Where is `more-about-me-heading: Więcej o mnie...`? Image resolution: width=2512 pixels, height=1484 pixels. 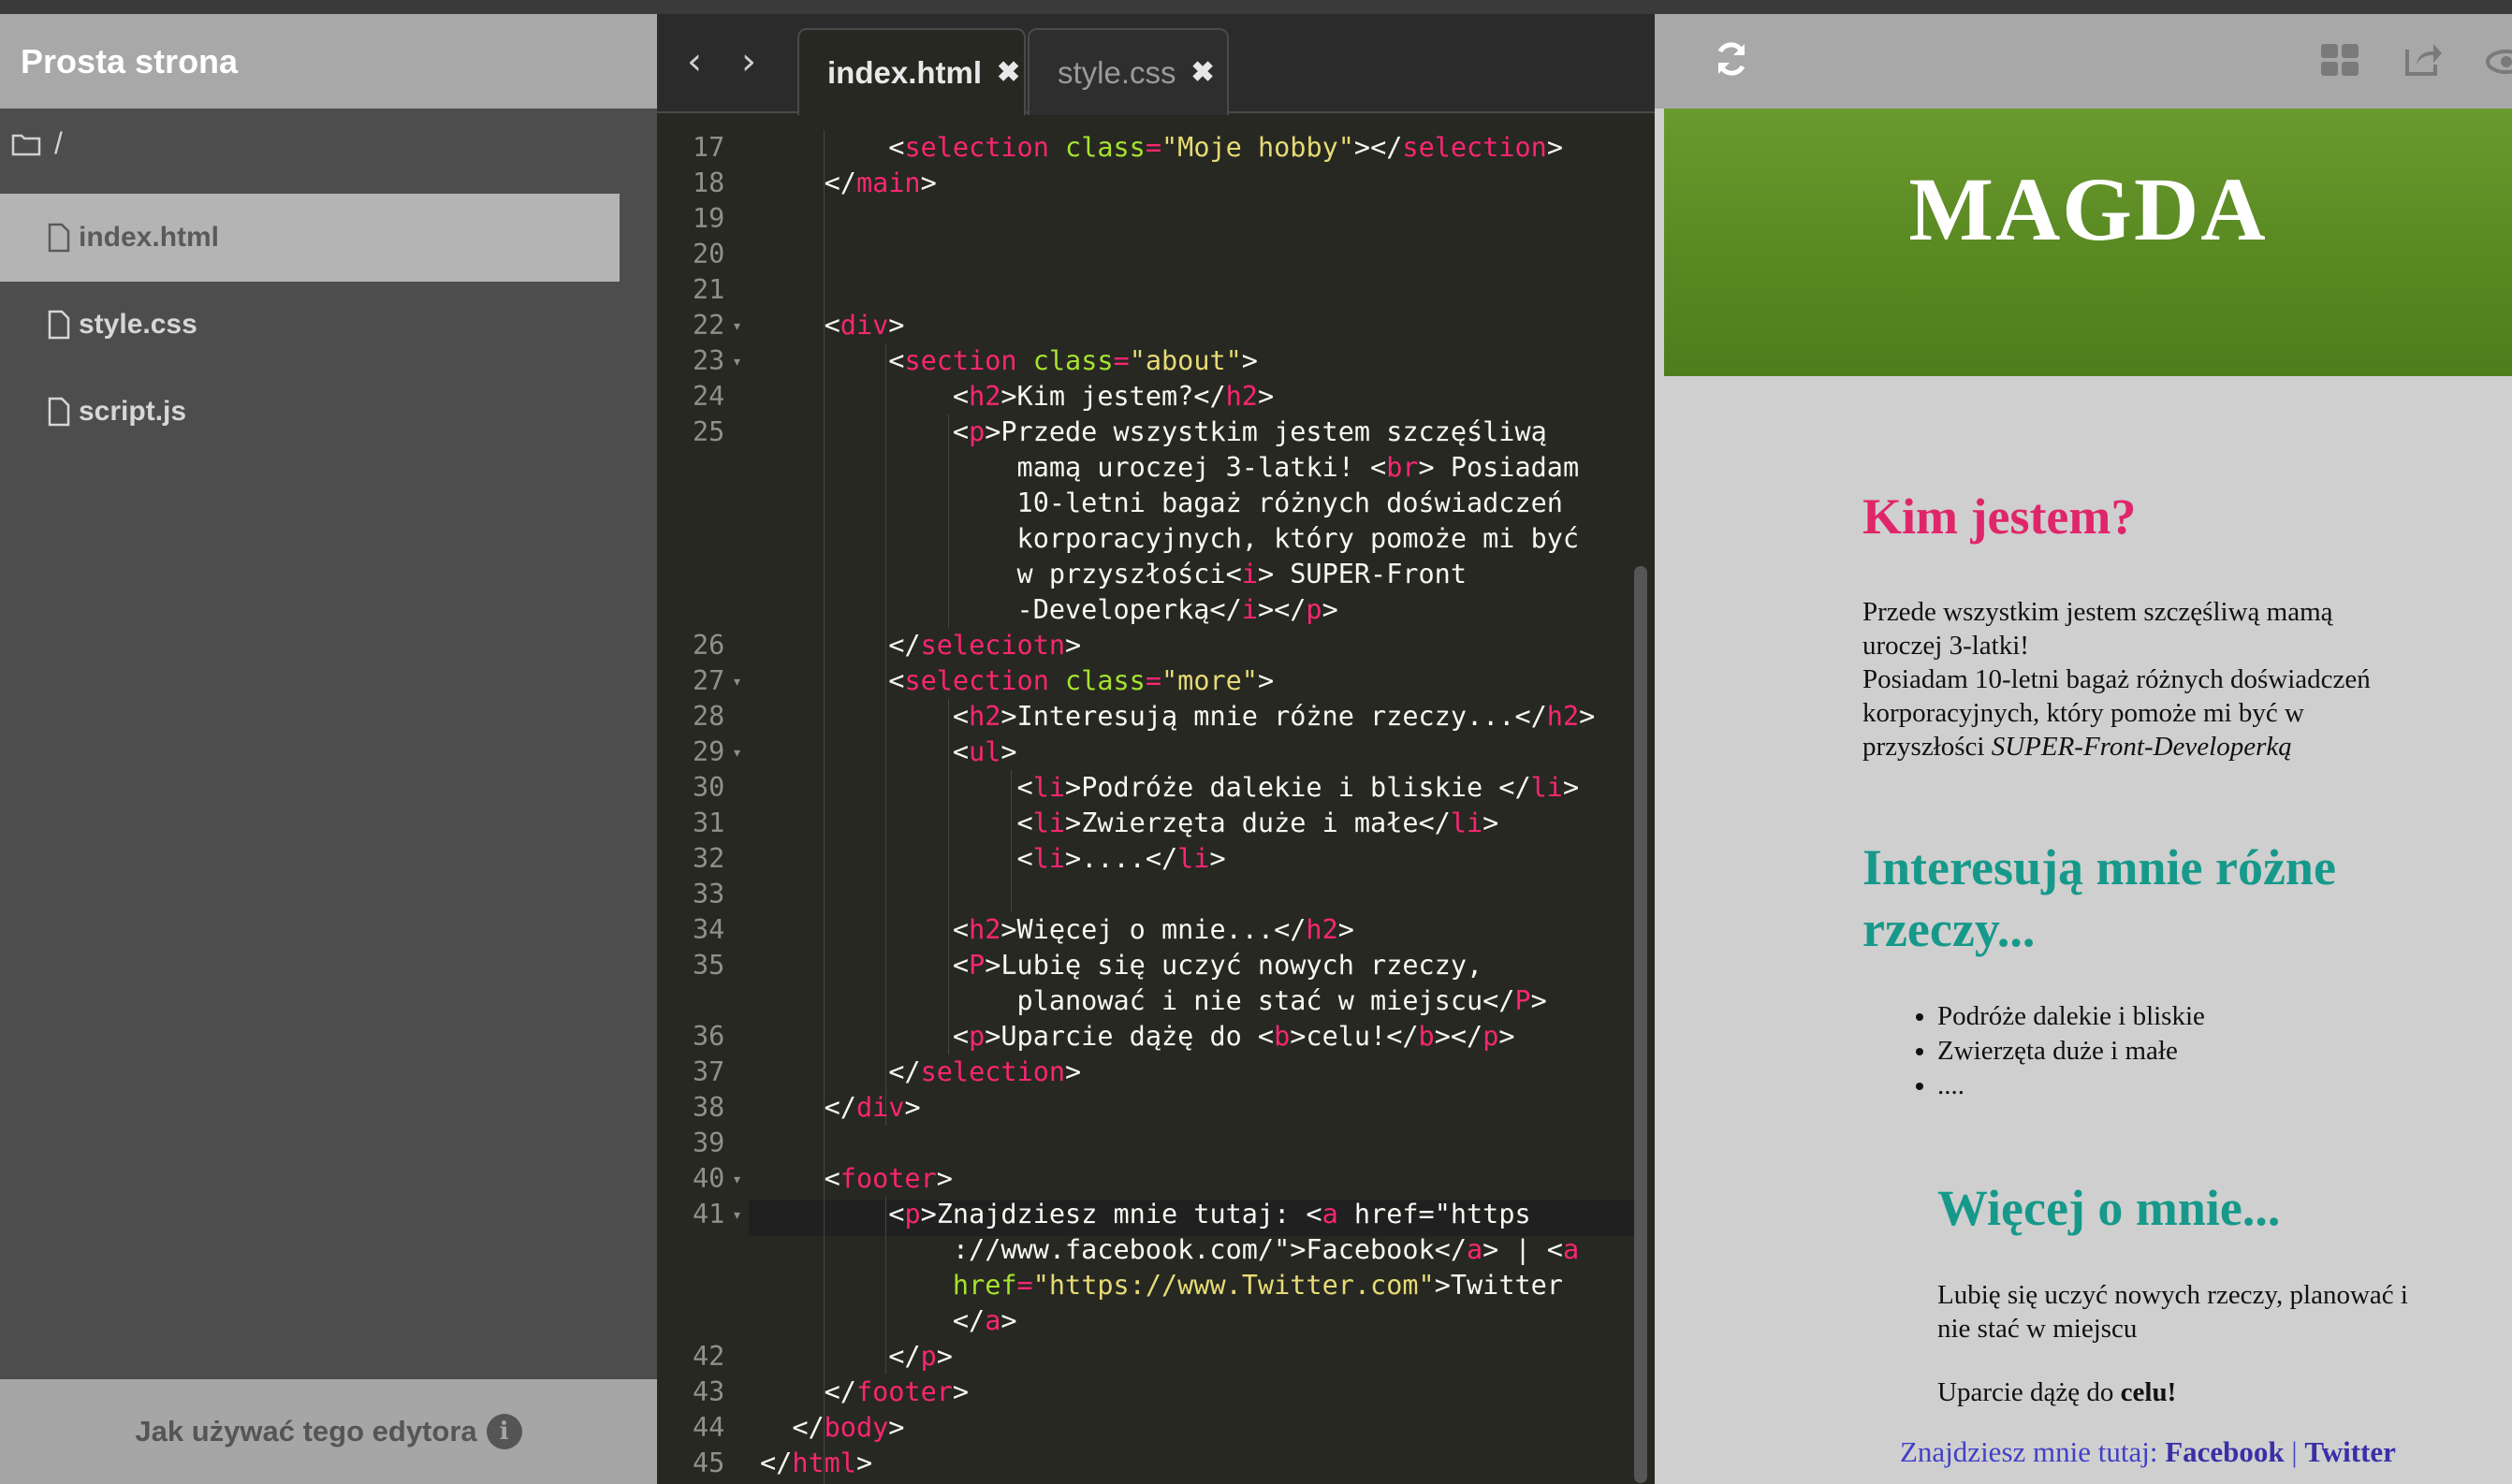
more-about-me-heading: Więcej o mnie... is located at coordinates (2109, 1208).